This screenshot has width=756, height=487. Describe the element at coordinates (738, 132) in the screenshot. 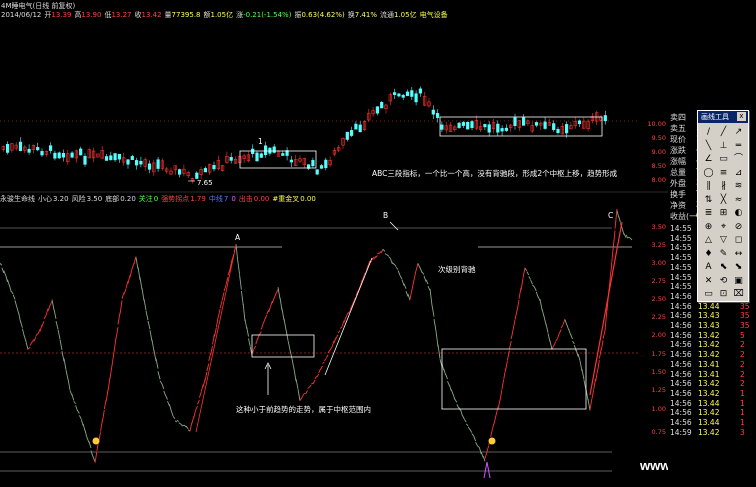

I see `draw-tool-icon: ↗` at that location.